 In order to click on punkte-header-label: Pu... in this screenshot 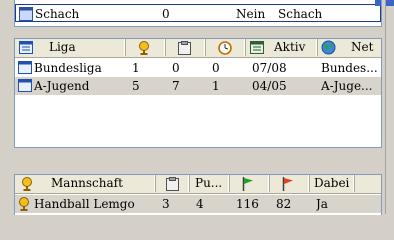, I will do `click(209, 183)`.